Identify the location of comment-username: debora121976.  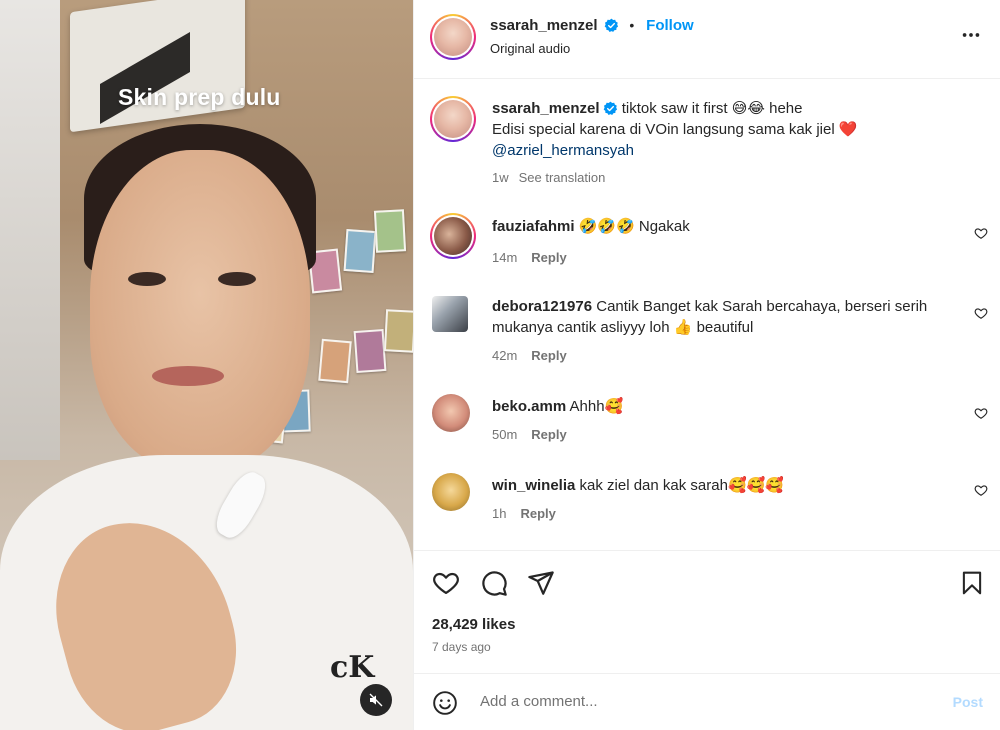
(542, 306).